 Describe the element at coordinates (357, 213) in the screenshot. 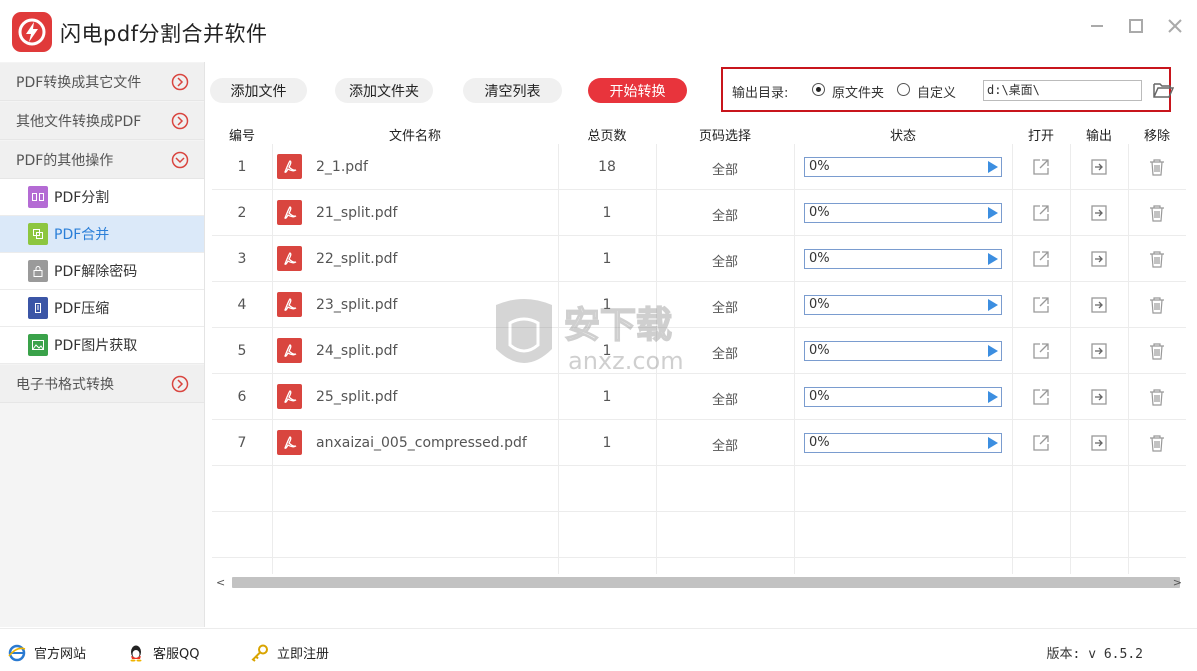

I see `file-name: 21_split.pdf` at that location.